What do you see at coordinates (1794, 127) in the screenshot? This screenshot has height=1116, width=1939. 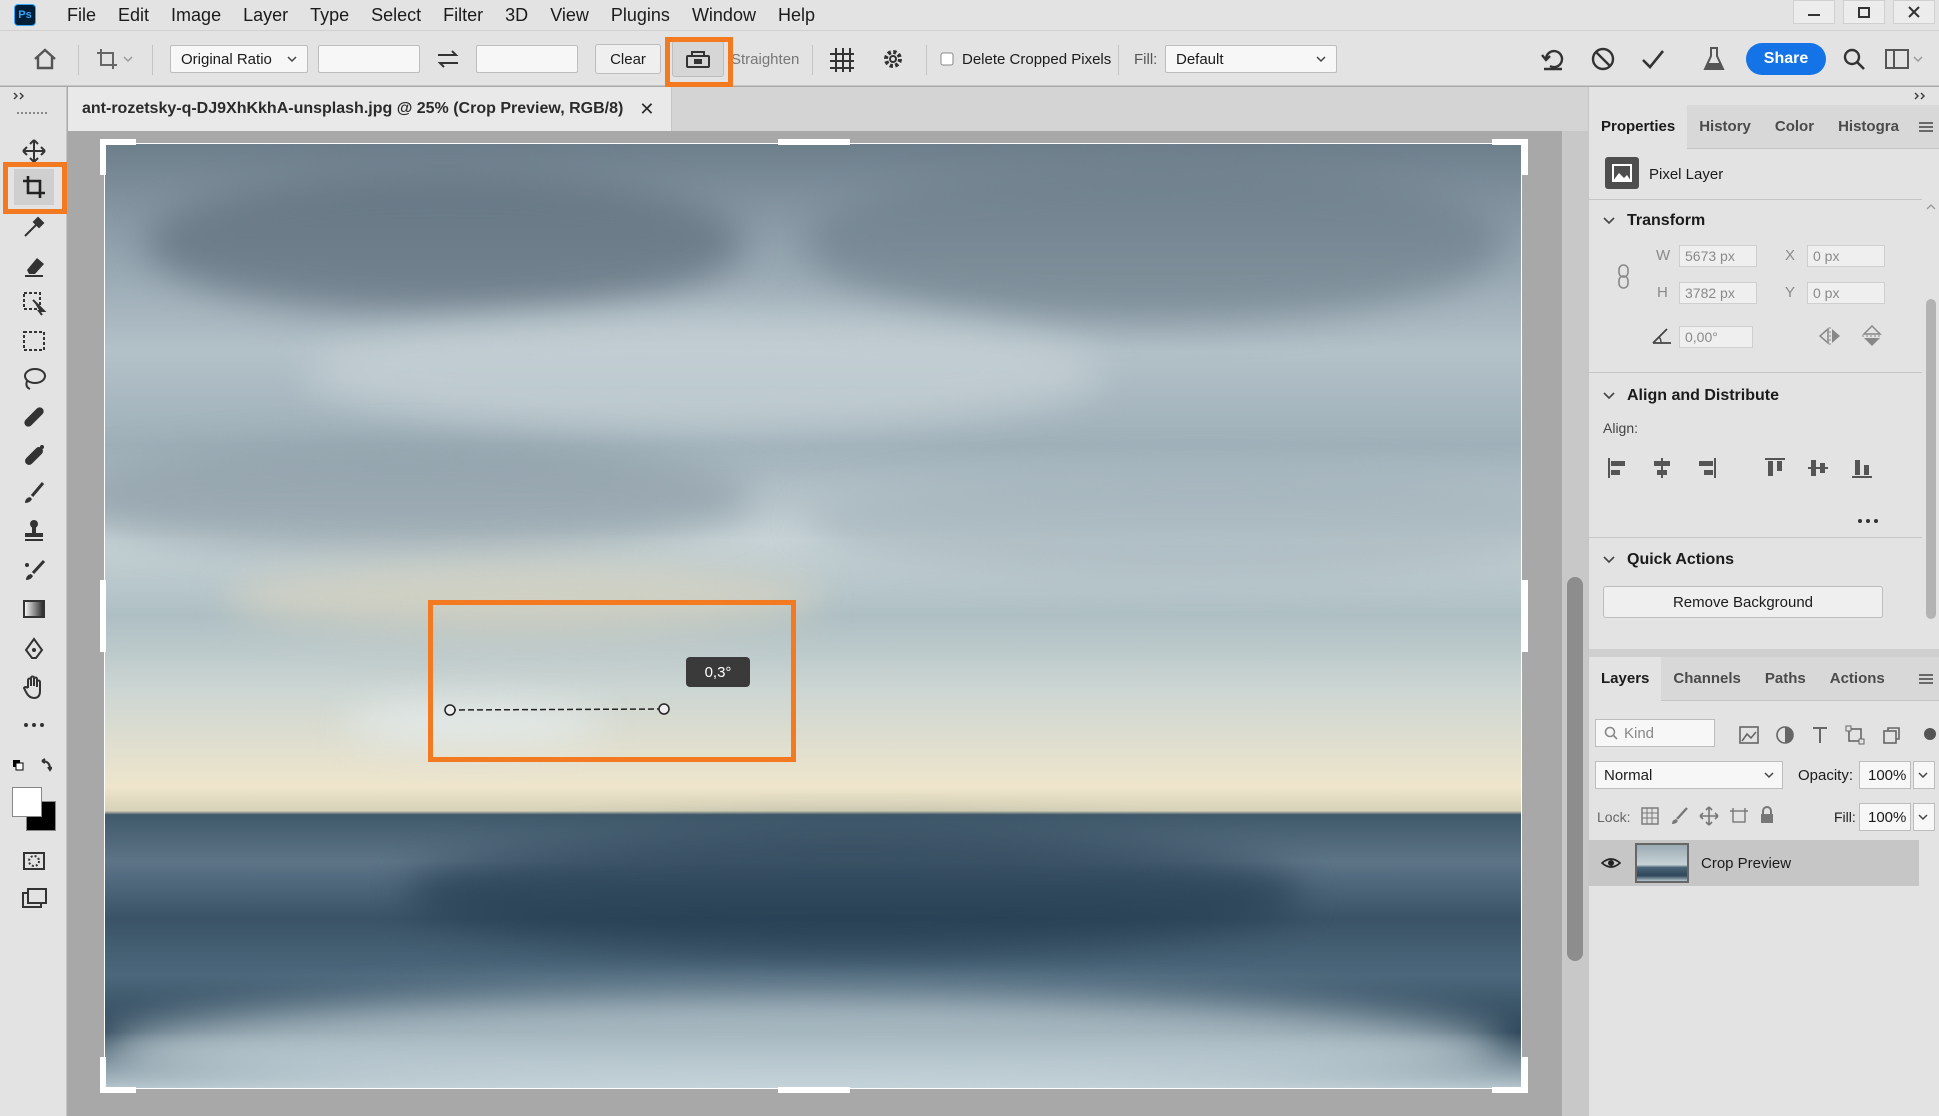 I see `tab-color: Color` at bounding box center [1794, 127].